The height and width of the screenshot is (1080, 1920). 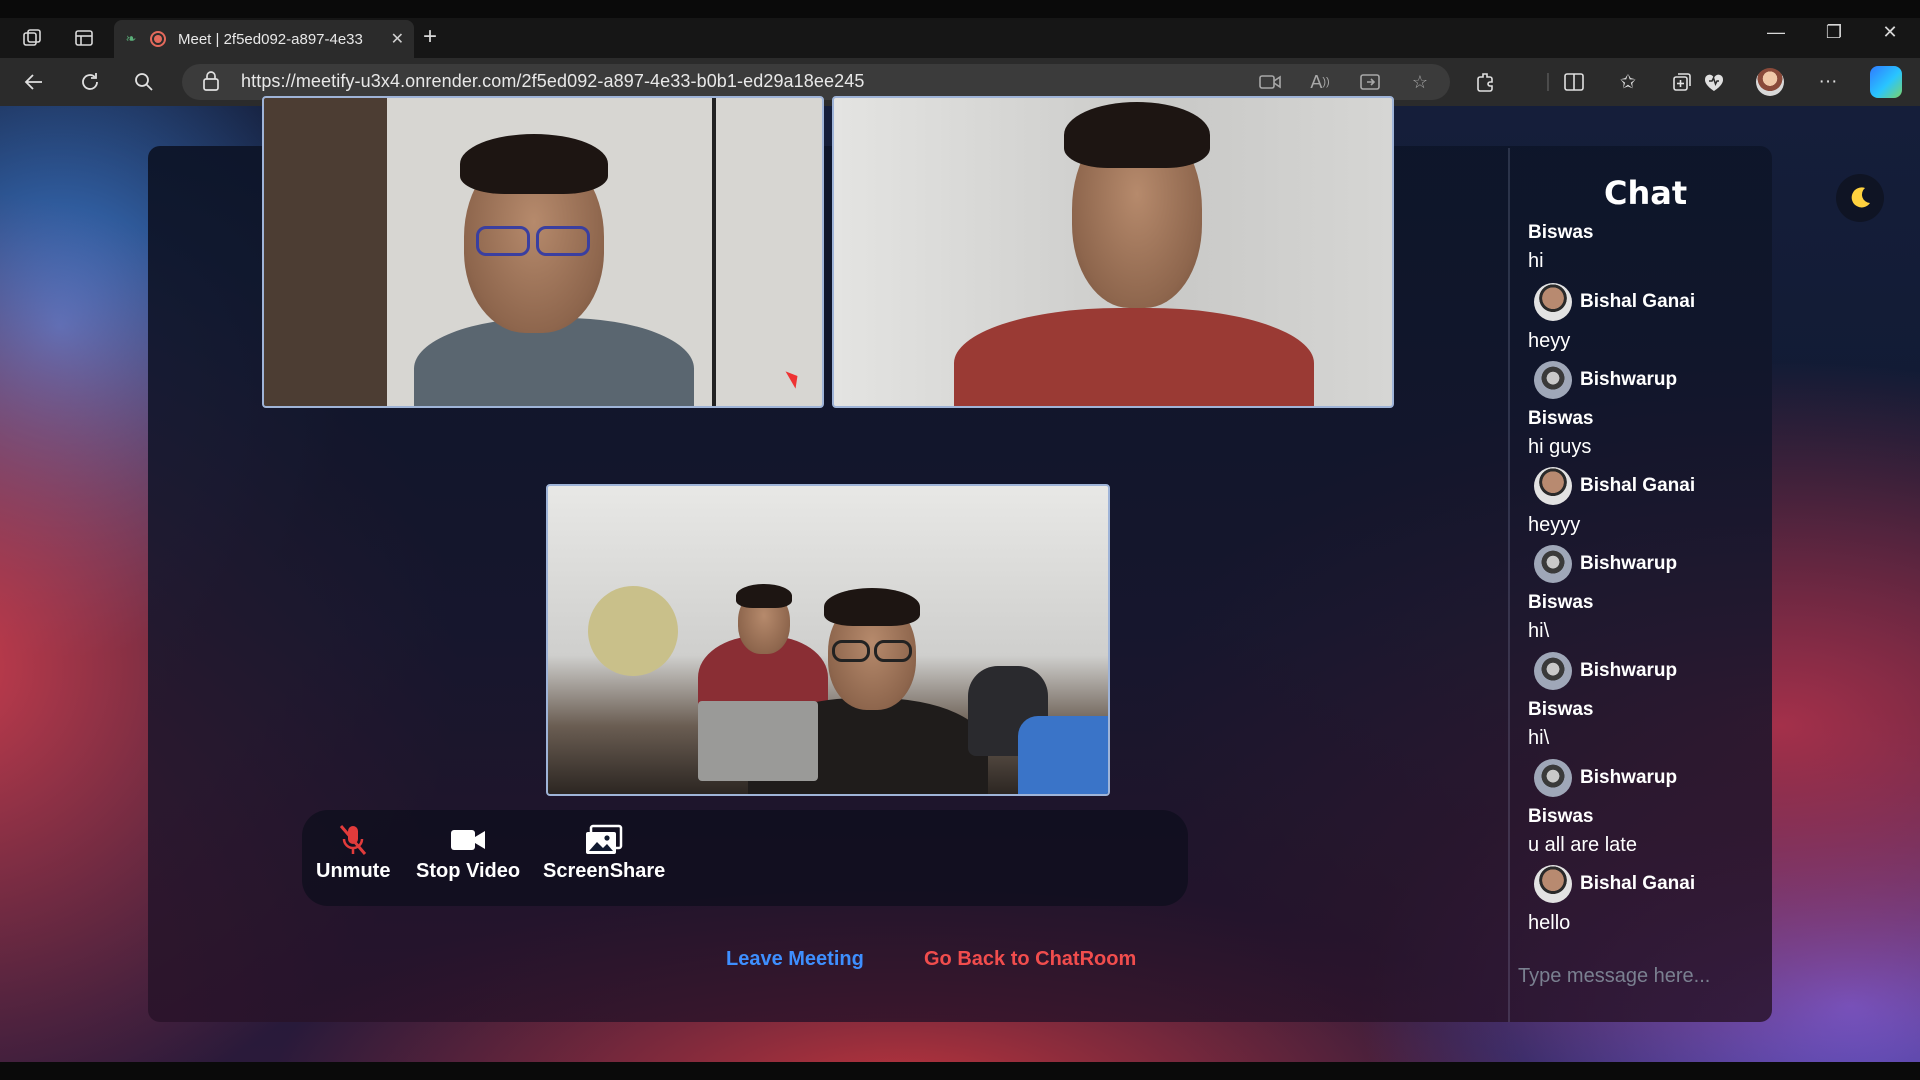 What do you see at coordinates (1320, 82) in the screenshot?
I see `read-aloud-icon: A))` at bounding box center [1320, 82].